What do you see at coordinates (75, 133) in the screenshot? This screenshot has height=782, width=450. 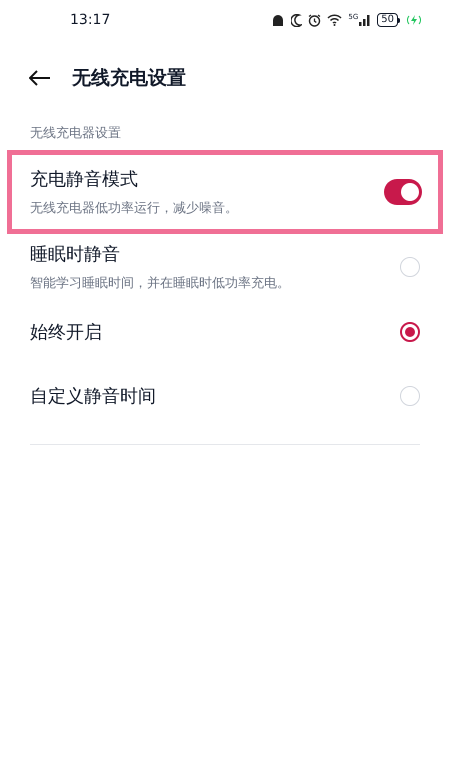 I see `section-label: 无线充电器设置` at bounding box center [75, 133].